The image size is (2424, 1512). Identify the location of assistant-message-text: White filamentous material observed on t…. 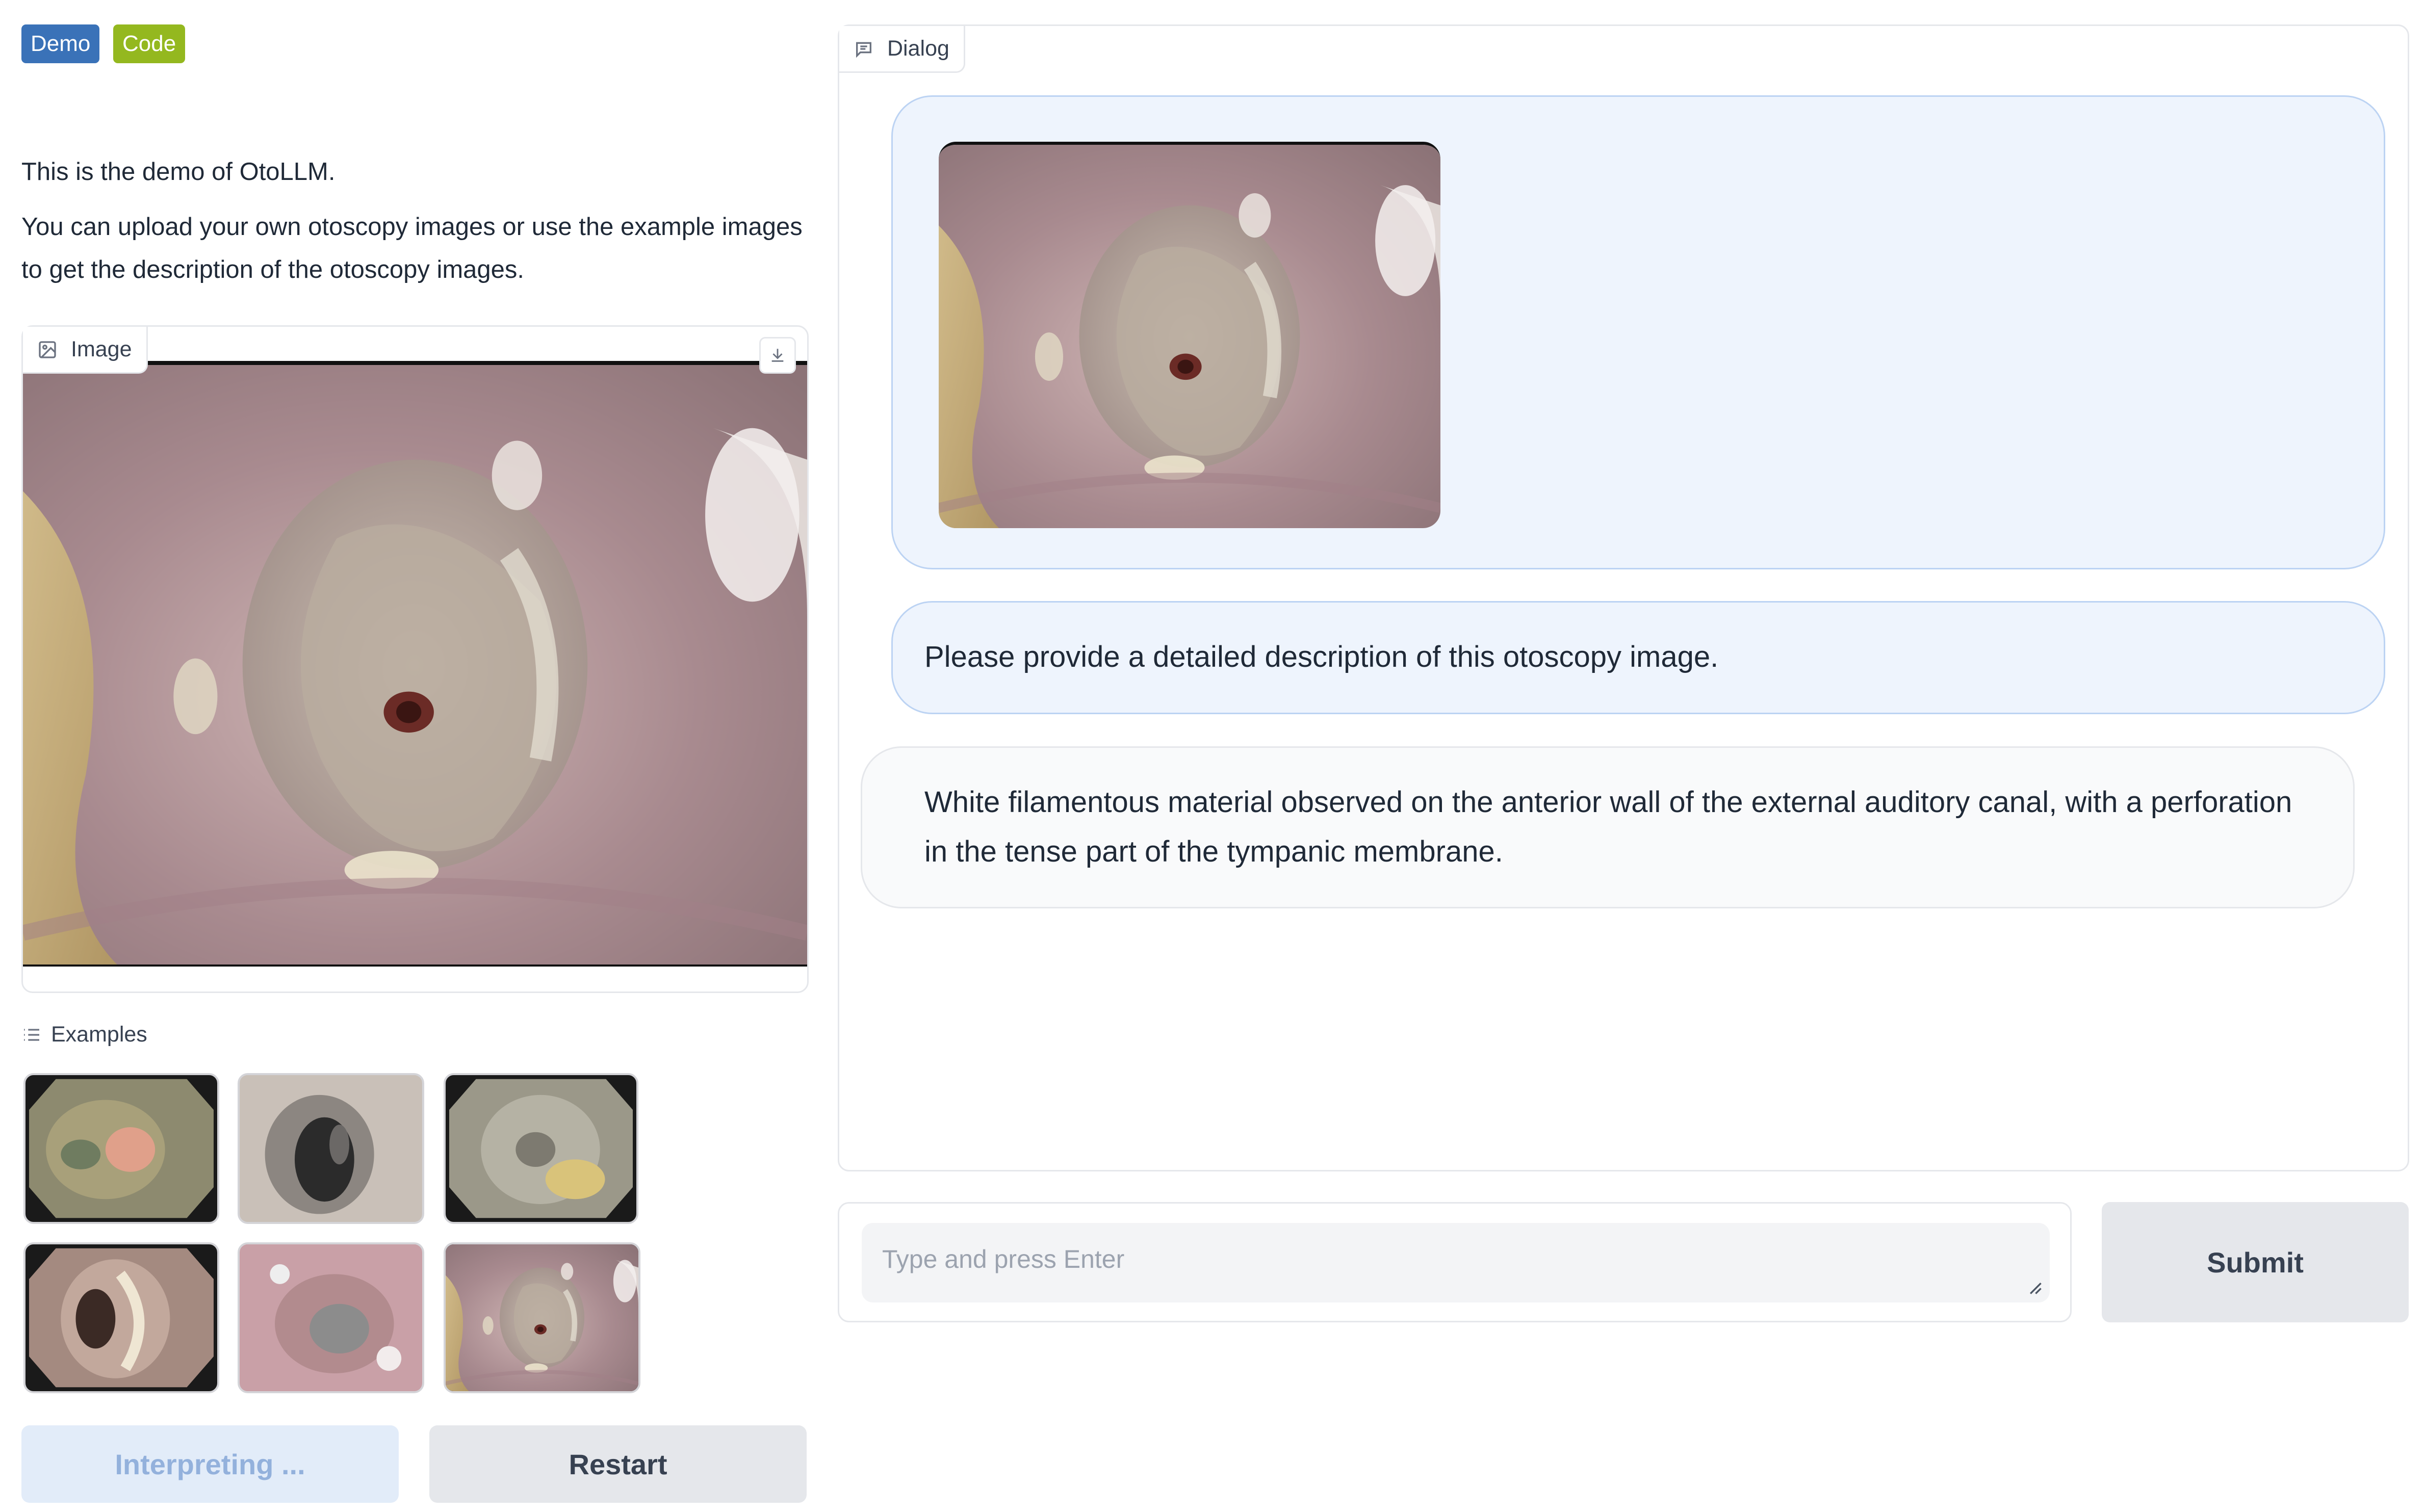
(1608, 827).